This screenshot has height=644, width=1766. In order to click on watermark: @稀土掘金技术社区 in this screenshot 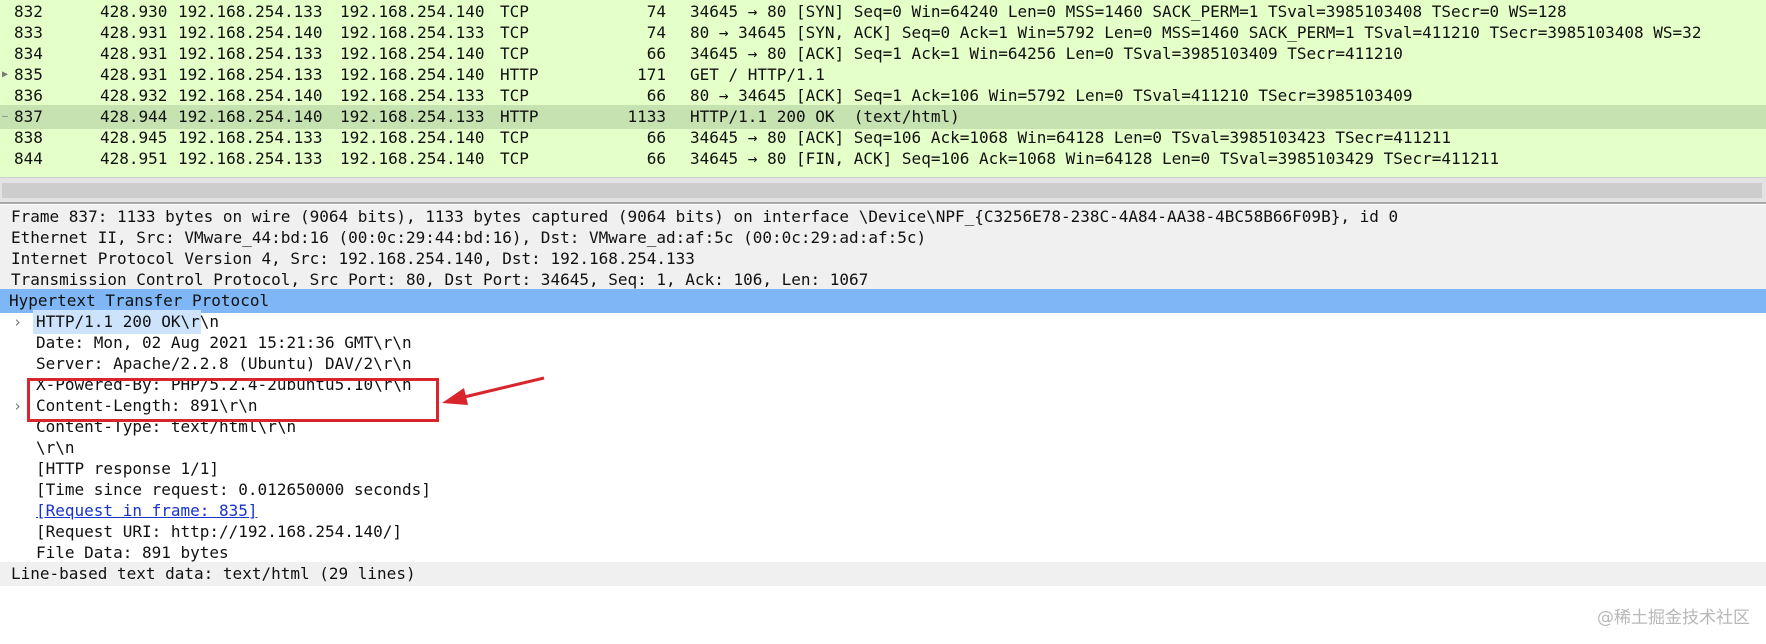, I will do `click(1673, 618)`.